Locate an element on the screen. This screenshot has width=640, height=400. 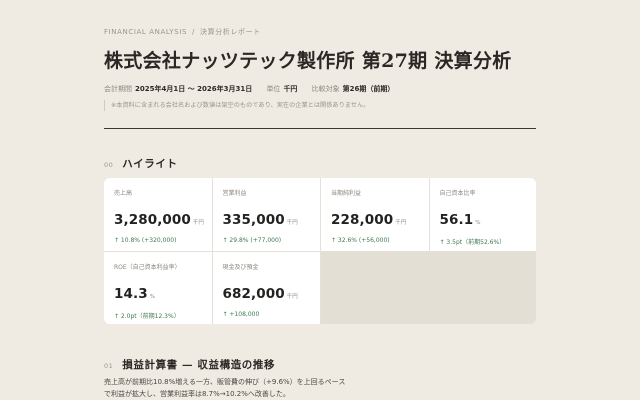
kpi-value: 14.3 is located at coordinates (131, 293).